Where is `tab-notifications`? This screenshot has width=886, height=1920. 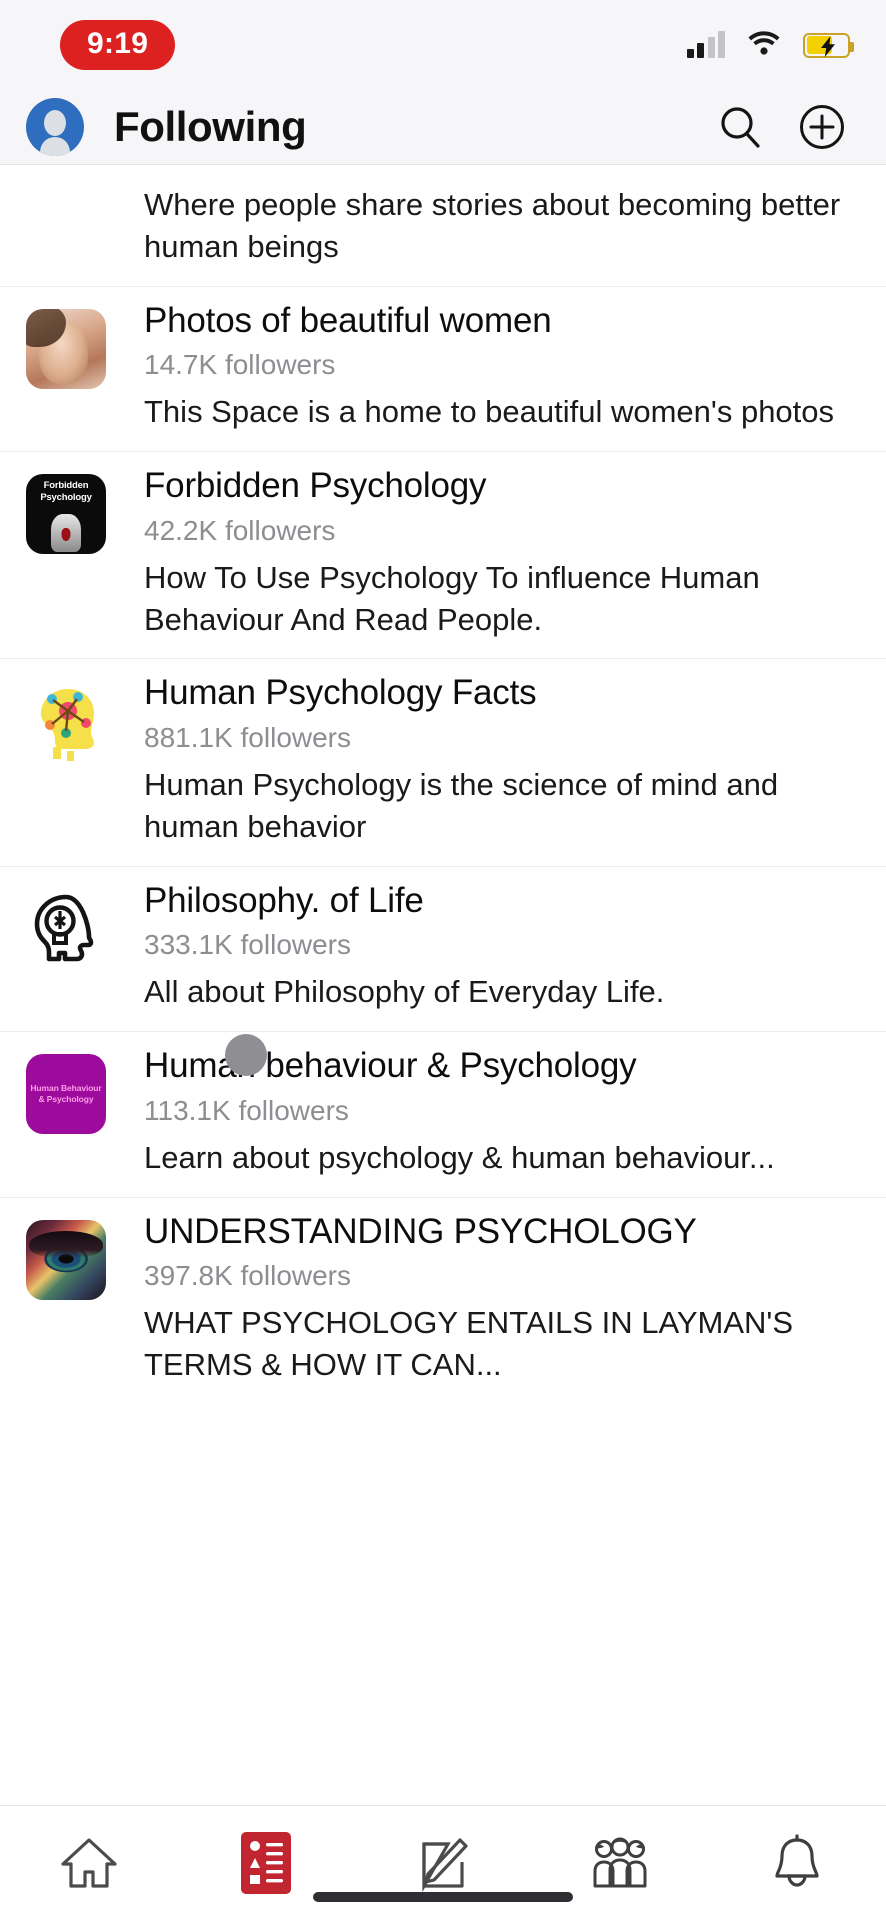
tab-notifications is located at coordinates (797, 1863).